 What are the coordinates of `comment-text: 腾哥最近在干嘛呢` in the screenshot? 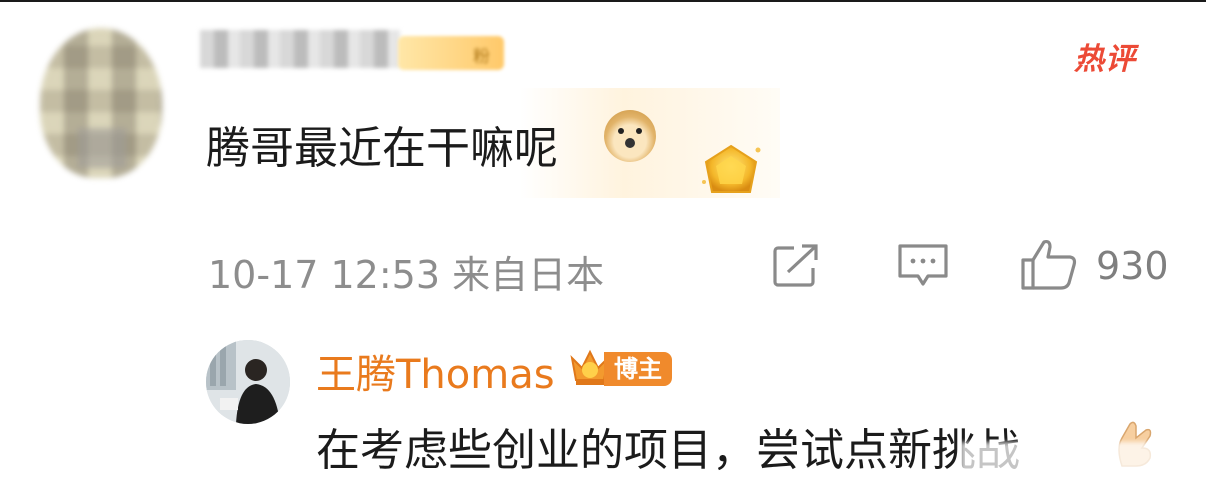 It's located at (382, 148).